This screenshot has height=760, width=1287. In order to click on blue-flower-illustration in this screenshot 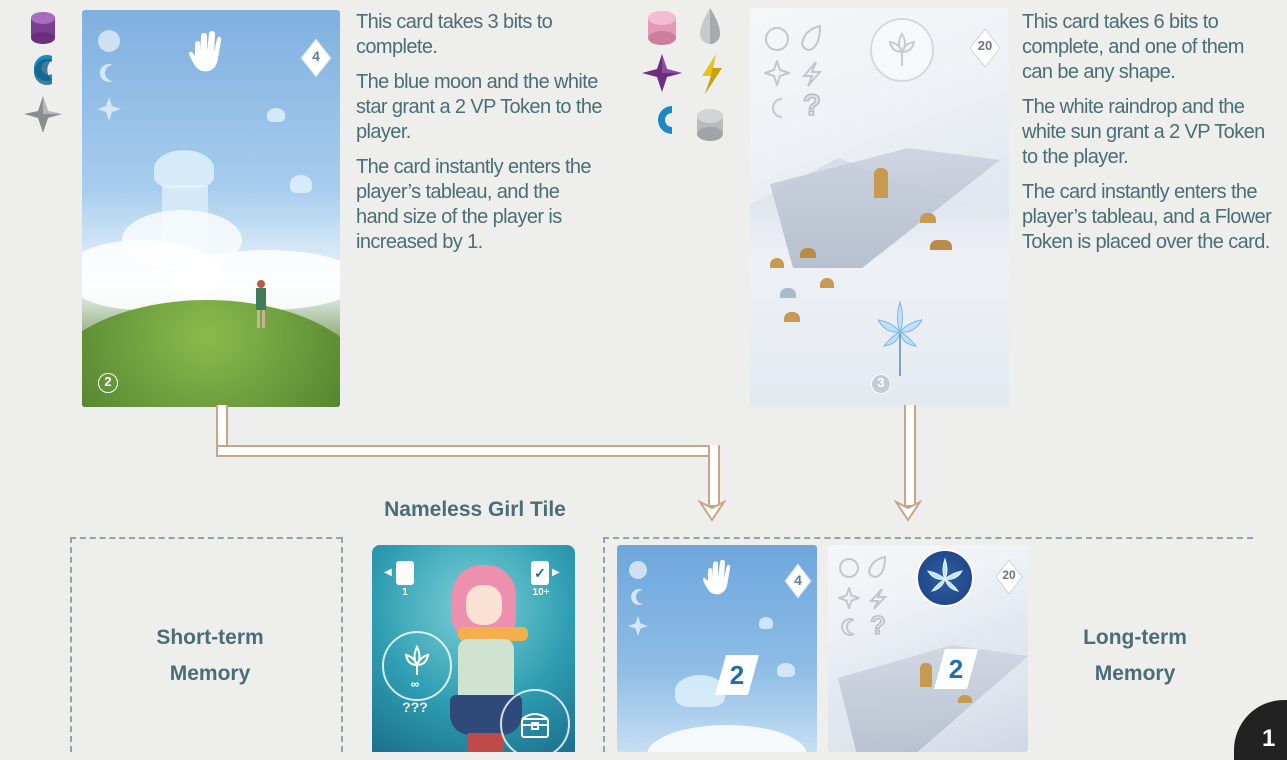, I will do `click(900, 338)`.